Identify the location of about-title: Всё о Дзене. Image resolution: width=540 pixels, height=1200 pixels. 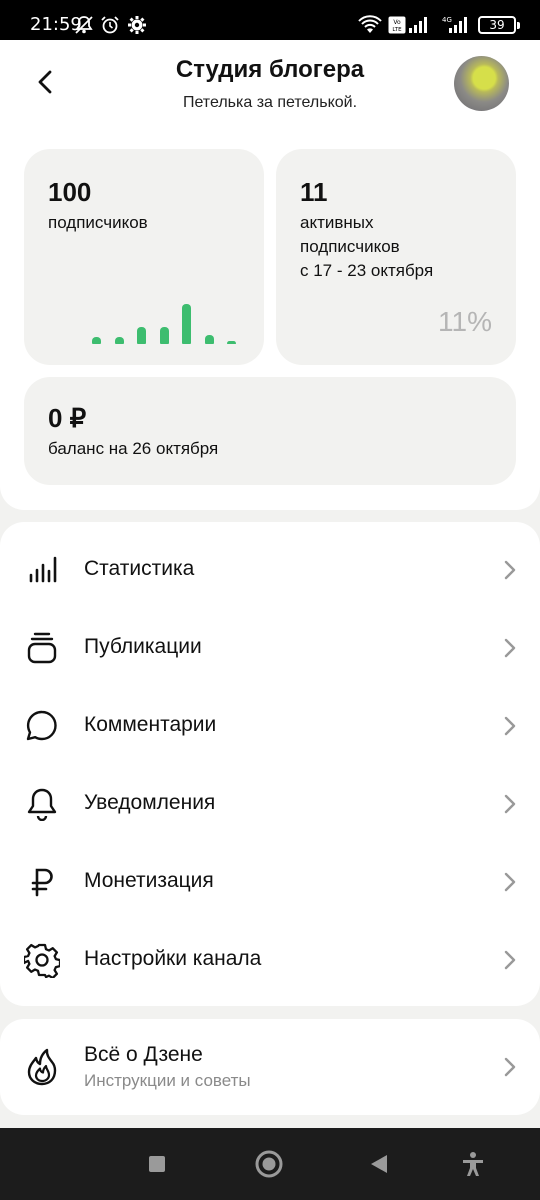
(143, 1054).